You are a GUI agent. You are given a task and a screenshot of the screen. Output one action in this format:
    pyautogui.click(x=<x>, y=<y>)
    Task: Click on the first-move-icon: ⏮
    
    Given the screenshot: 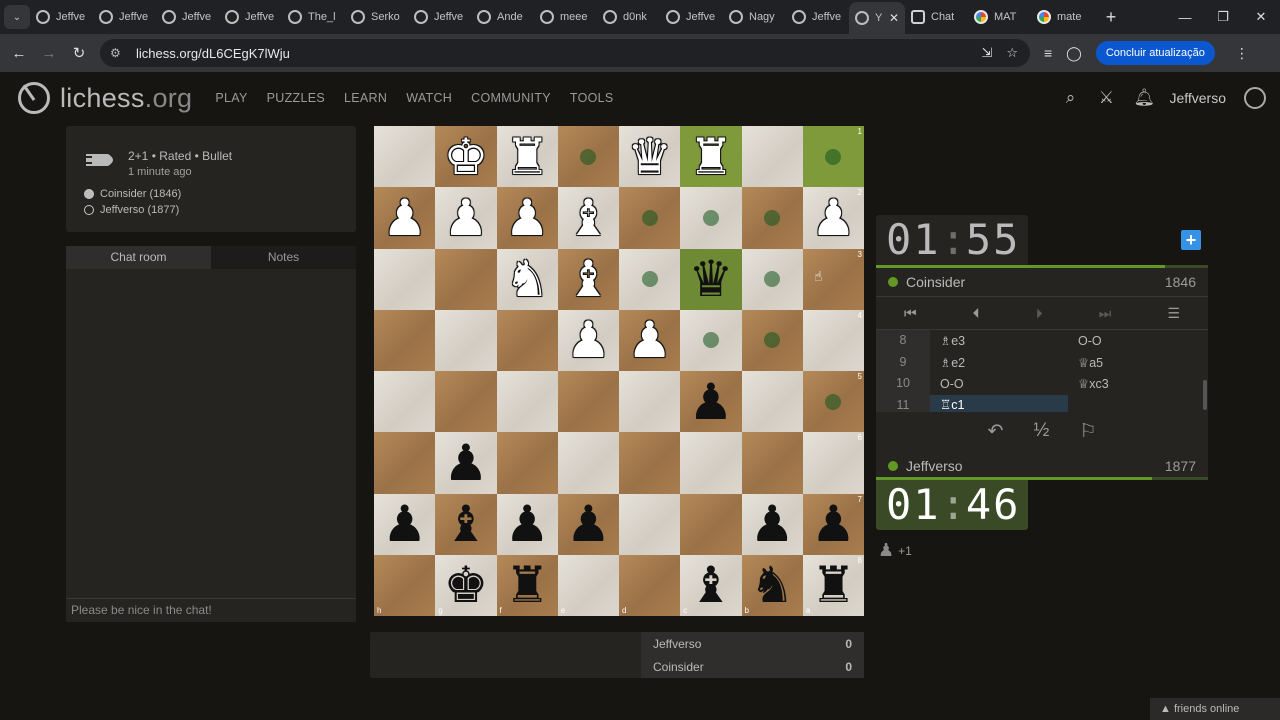 What is the action you would take?
    pyautogui.click(x=910, y=313)
    